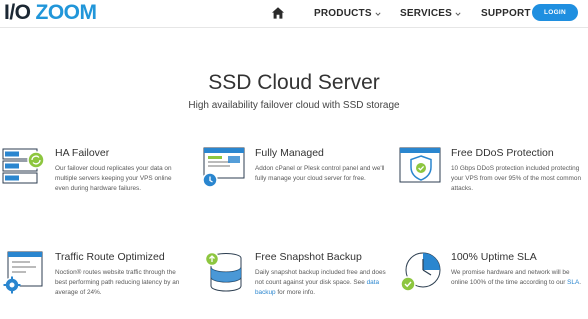 The width and height of the screenshot is (588, 319). I want to click on io-zoom-logo: I/O ZOOM, so click(51, 12).